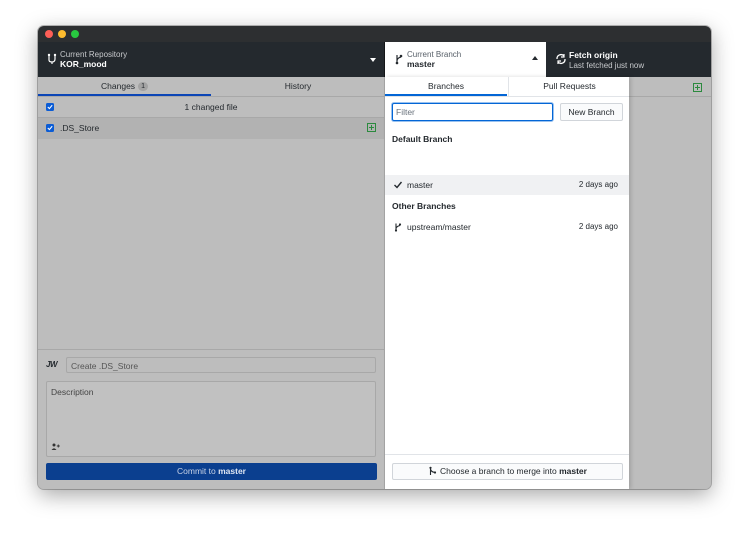  I want to click on chevron-down-icon, so click(373, 60).